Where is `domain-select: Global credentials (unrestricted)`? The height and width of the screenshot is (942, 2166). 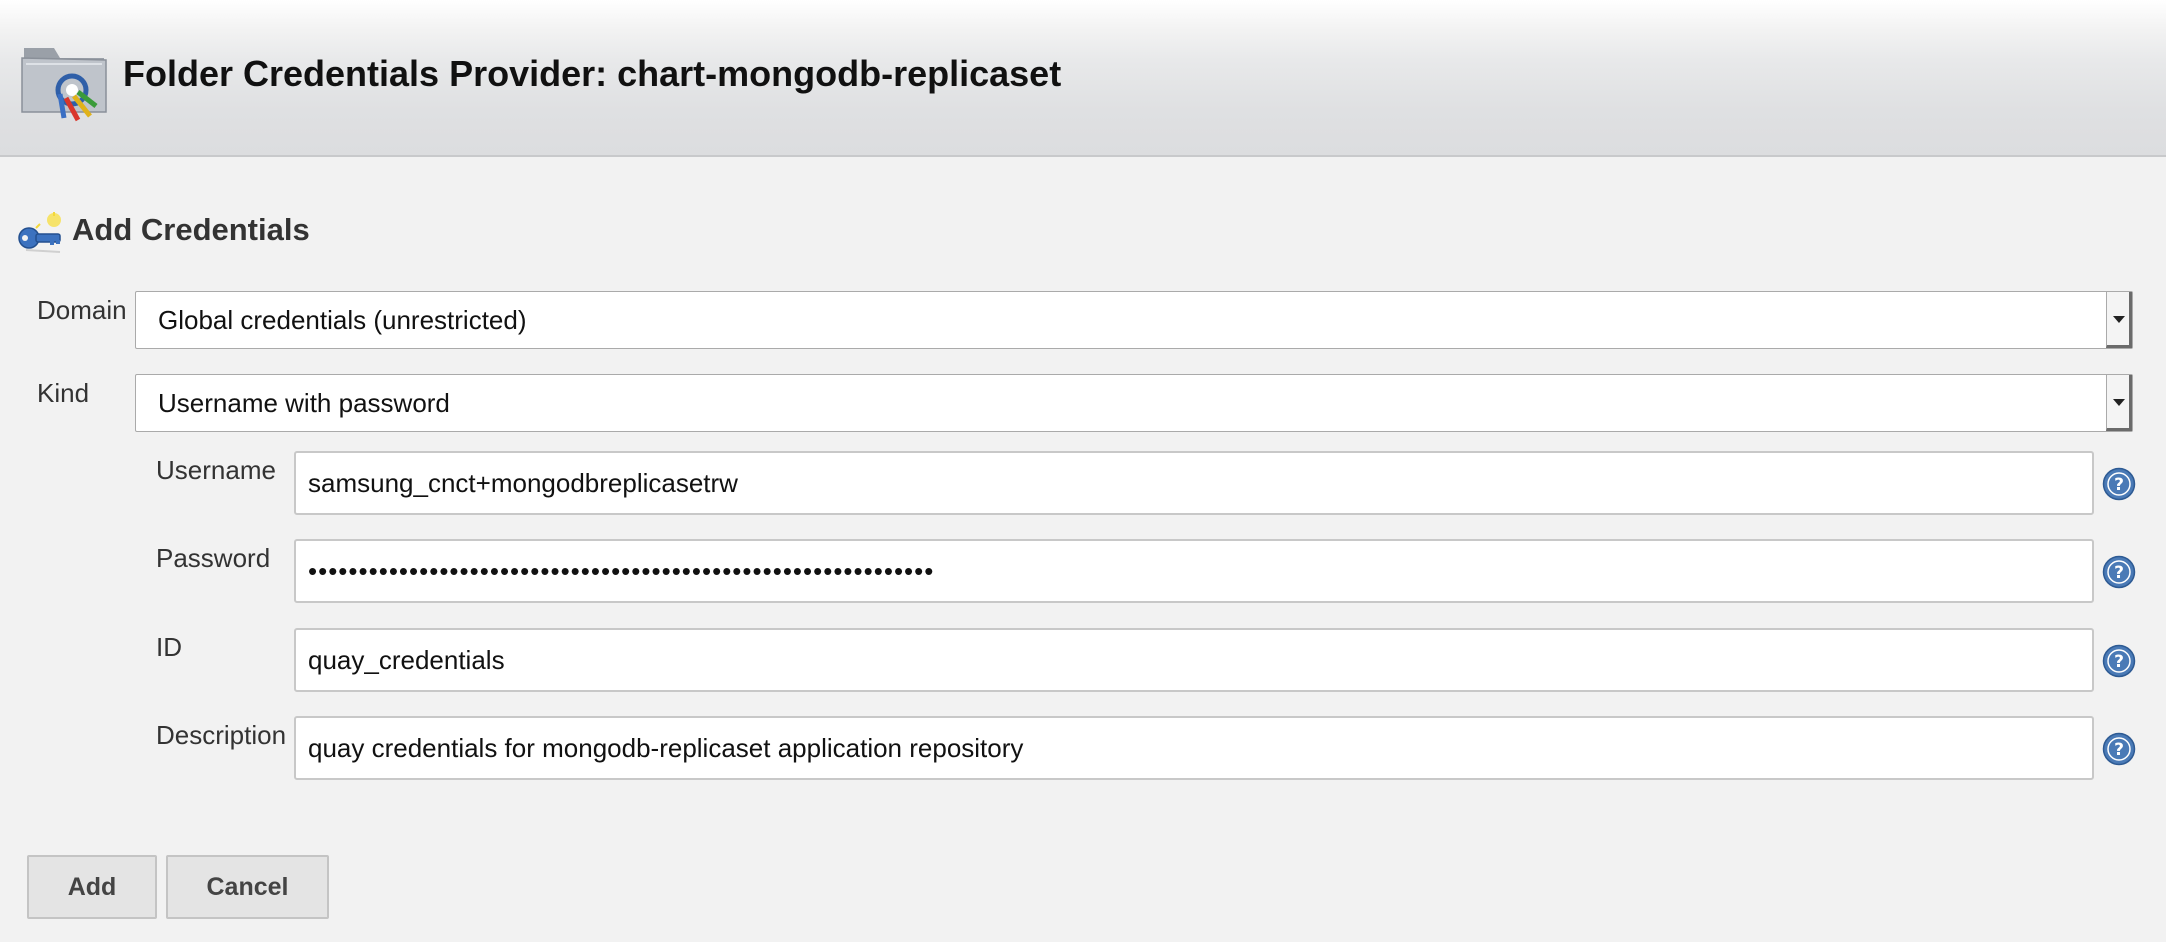 domain-select: Global credentials (unrestricted) is located at coordinates (1134, 320).